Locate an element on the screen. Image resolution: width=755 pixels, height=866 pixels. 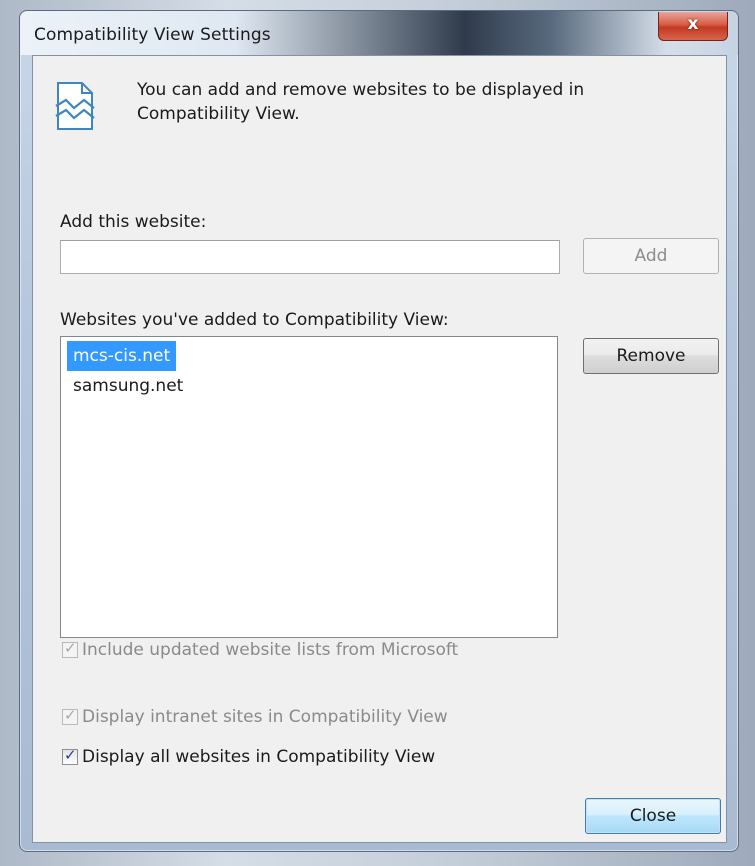
include-updated-lists-checkbox: ✓ is located at coordinates (70, 648).